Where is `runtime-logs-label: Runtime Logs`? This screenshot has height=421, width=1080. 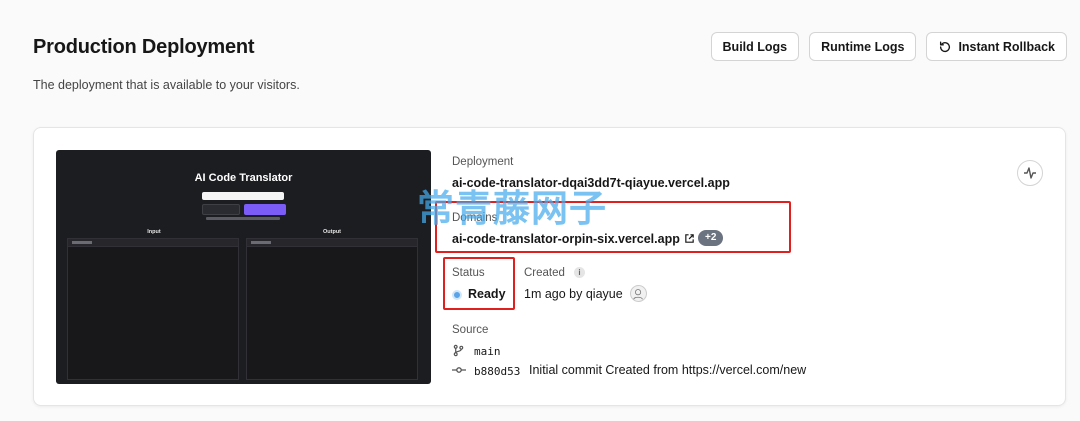 runtime-logs-label: Runtime Logs is located at coordinates (863, 46).